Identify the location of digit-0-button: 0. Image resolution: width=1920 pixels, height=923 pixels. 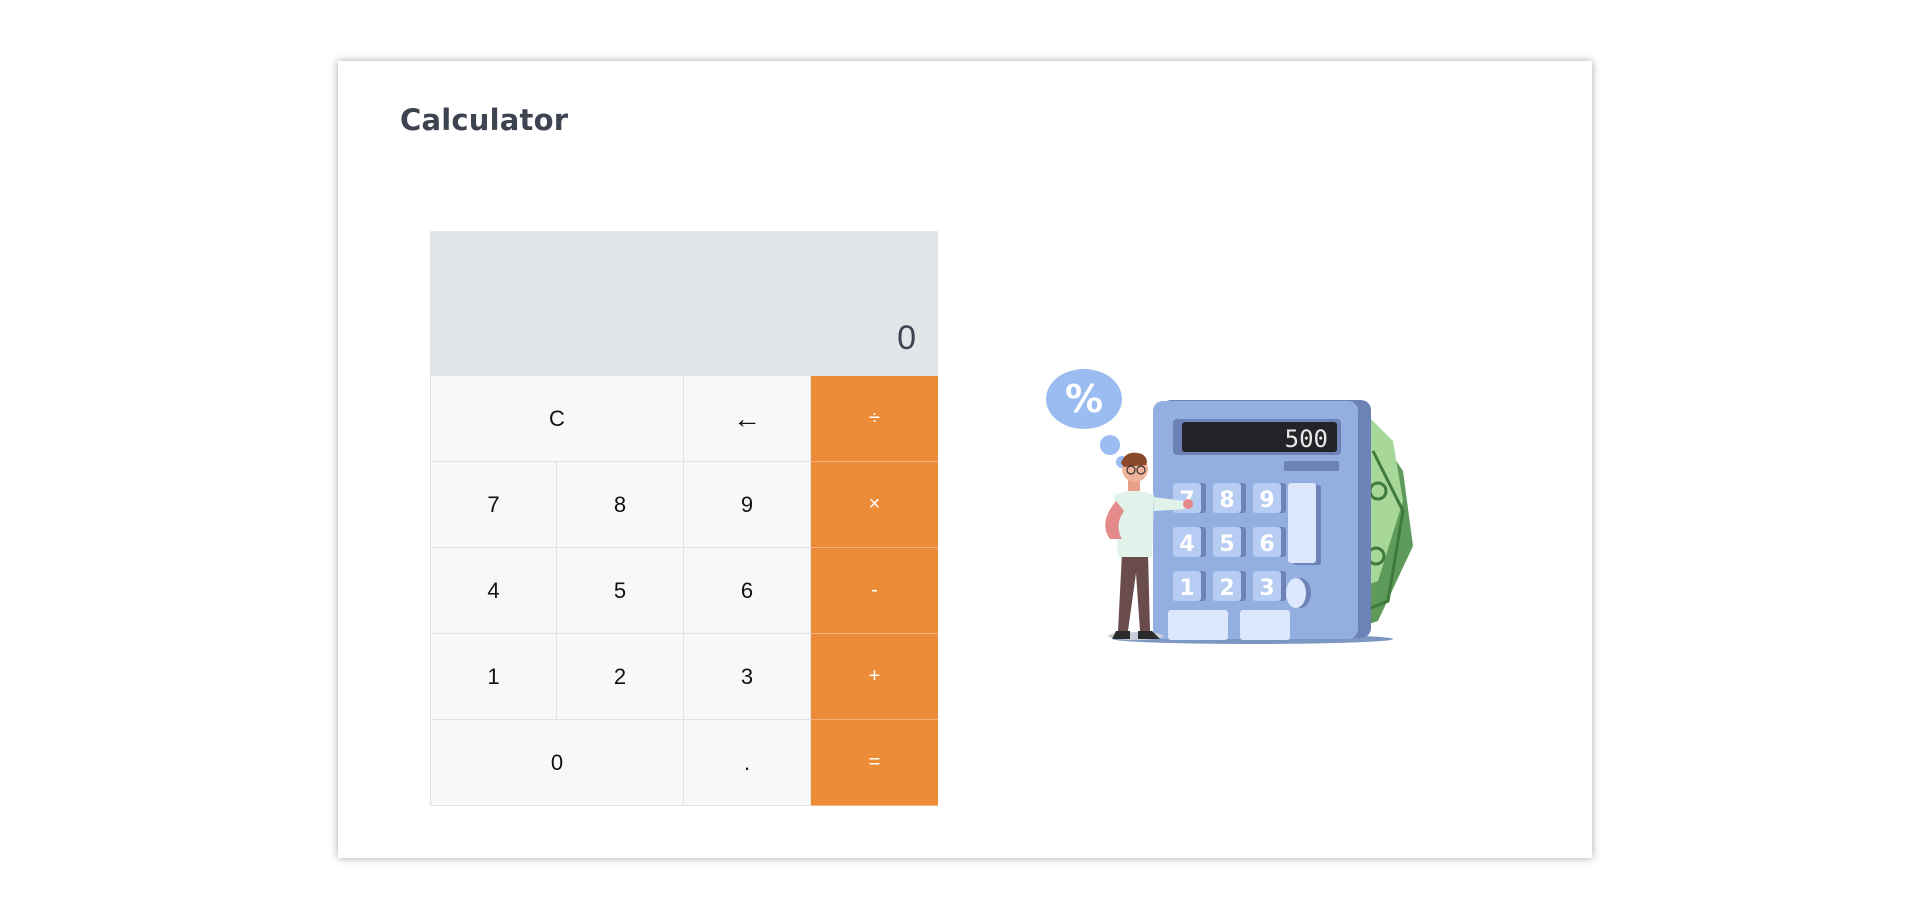
(557, 763).